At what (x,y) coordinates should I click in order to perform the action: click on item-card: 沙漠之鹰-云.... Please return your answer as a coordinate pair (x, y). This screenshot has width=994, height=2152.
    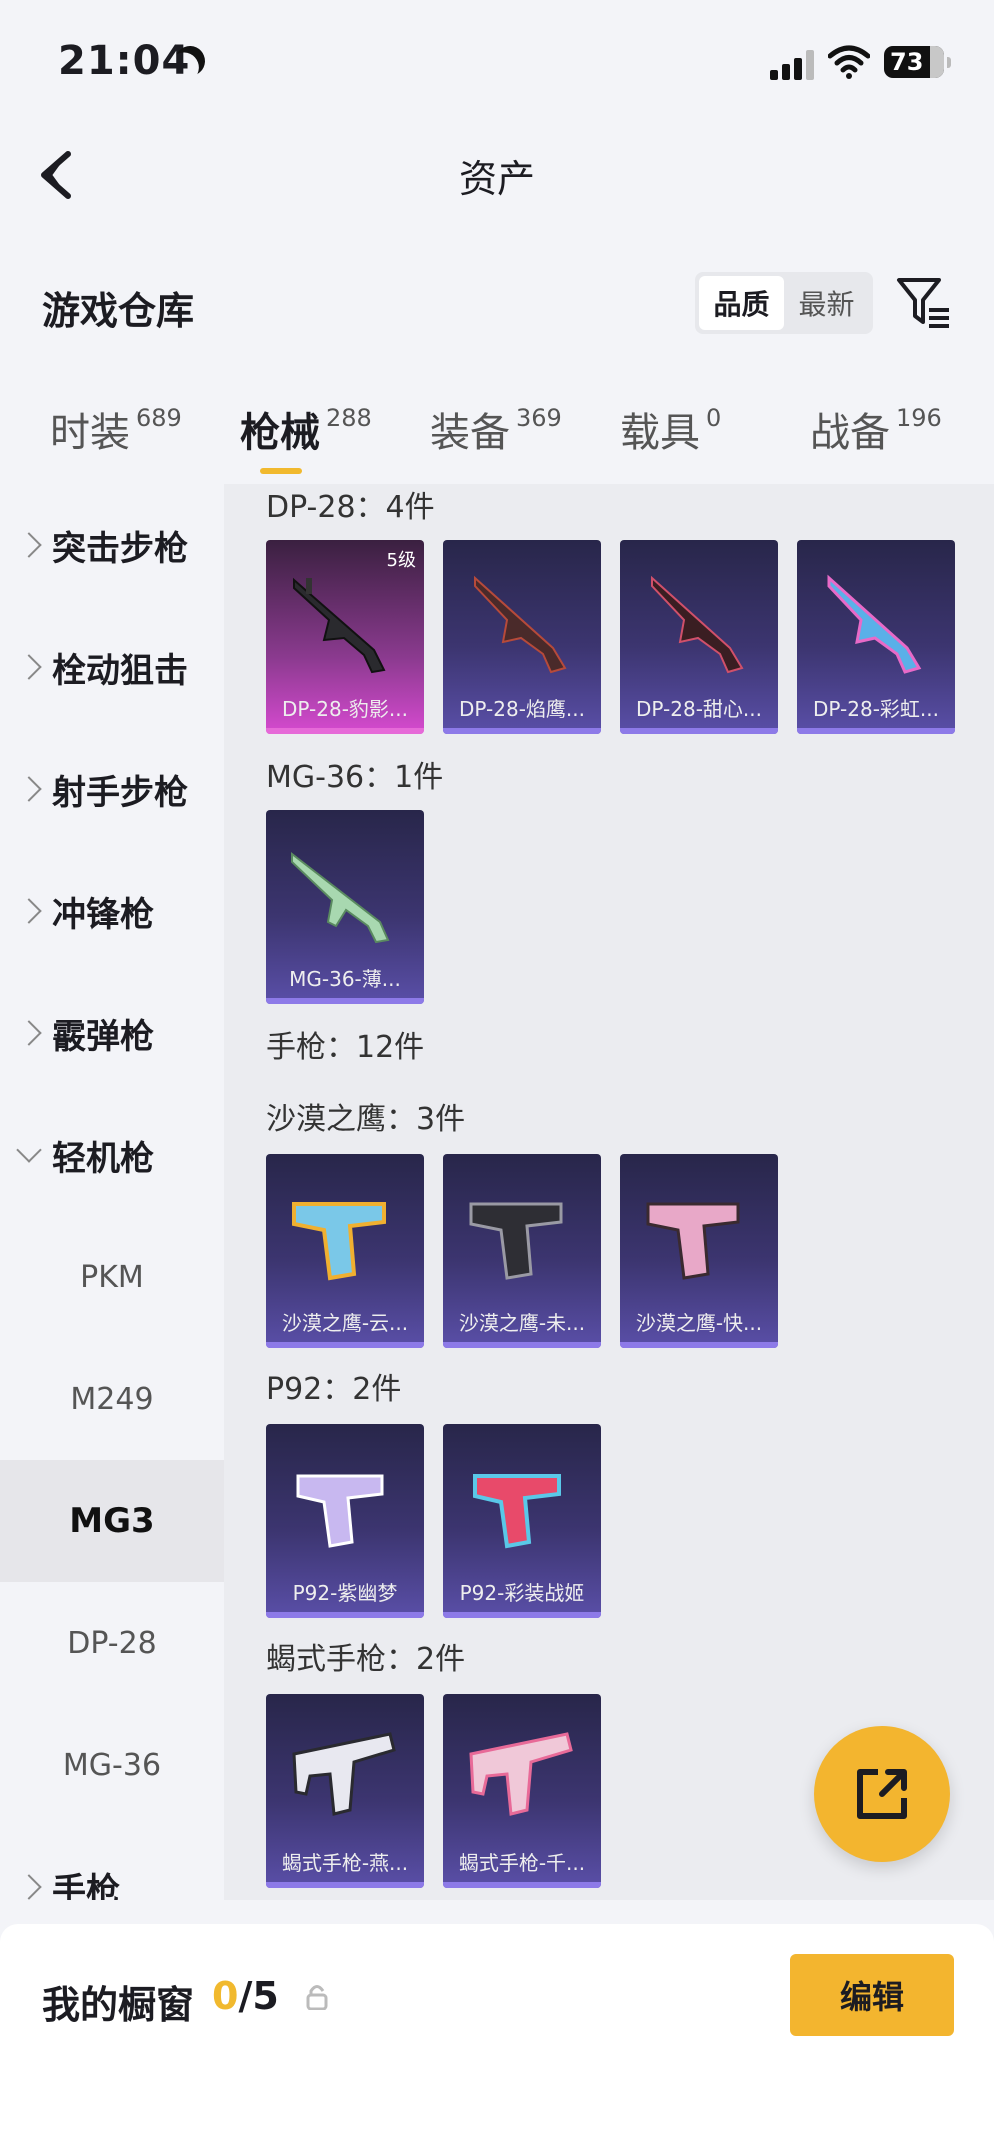
    Looking at the image, I should click on (345, 1251).